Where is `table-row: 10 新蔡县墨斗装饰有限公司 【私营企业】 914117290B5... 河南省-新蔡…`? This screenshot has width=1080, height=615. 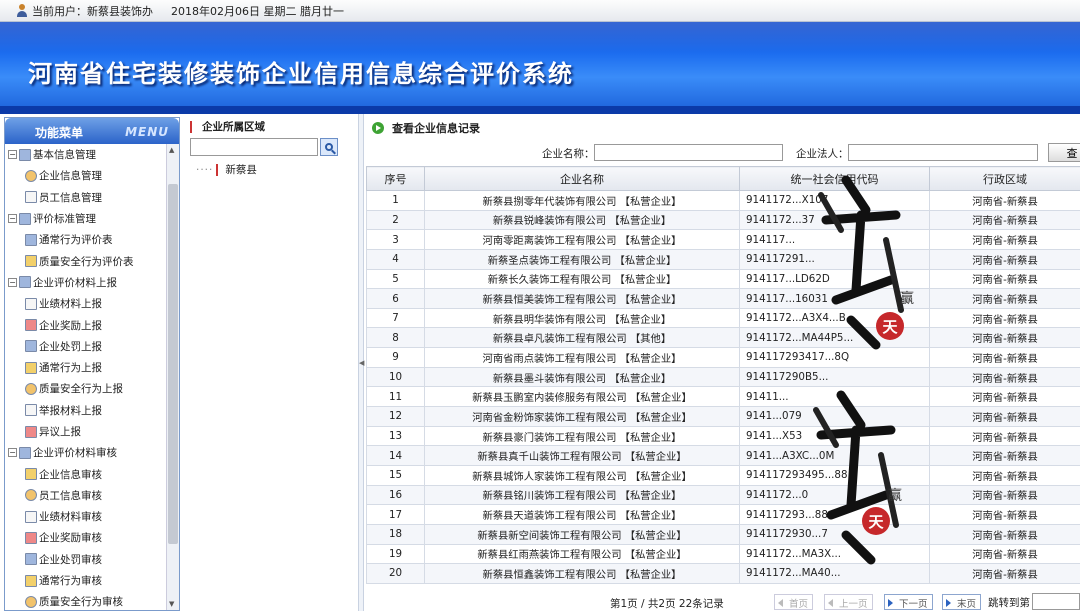
table-row: 10 新蔡县墨斗装饰有限公司 【私营企业】 914117290B5... 河南省-新蔡… is located at coordinates (723, 377).